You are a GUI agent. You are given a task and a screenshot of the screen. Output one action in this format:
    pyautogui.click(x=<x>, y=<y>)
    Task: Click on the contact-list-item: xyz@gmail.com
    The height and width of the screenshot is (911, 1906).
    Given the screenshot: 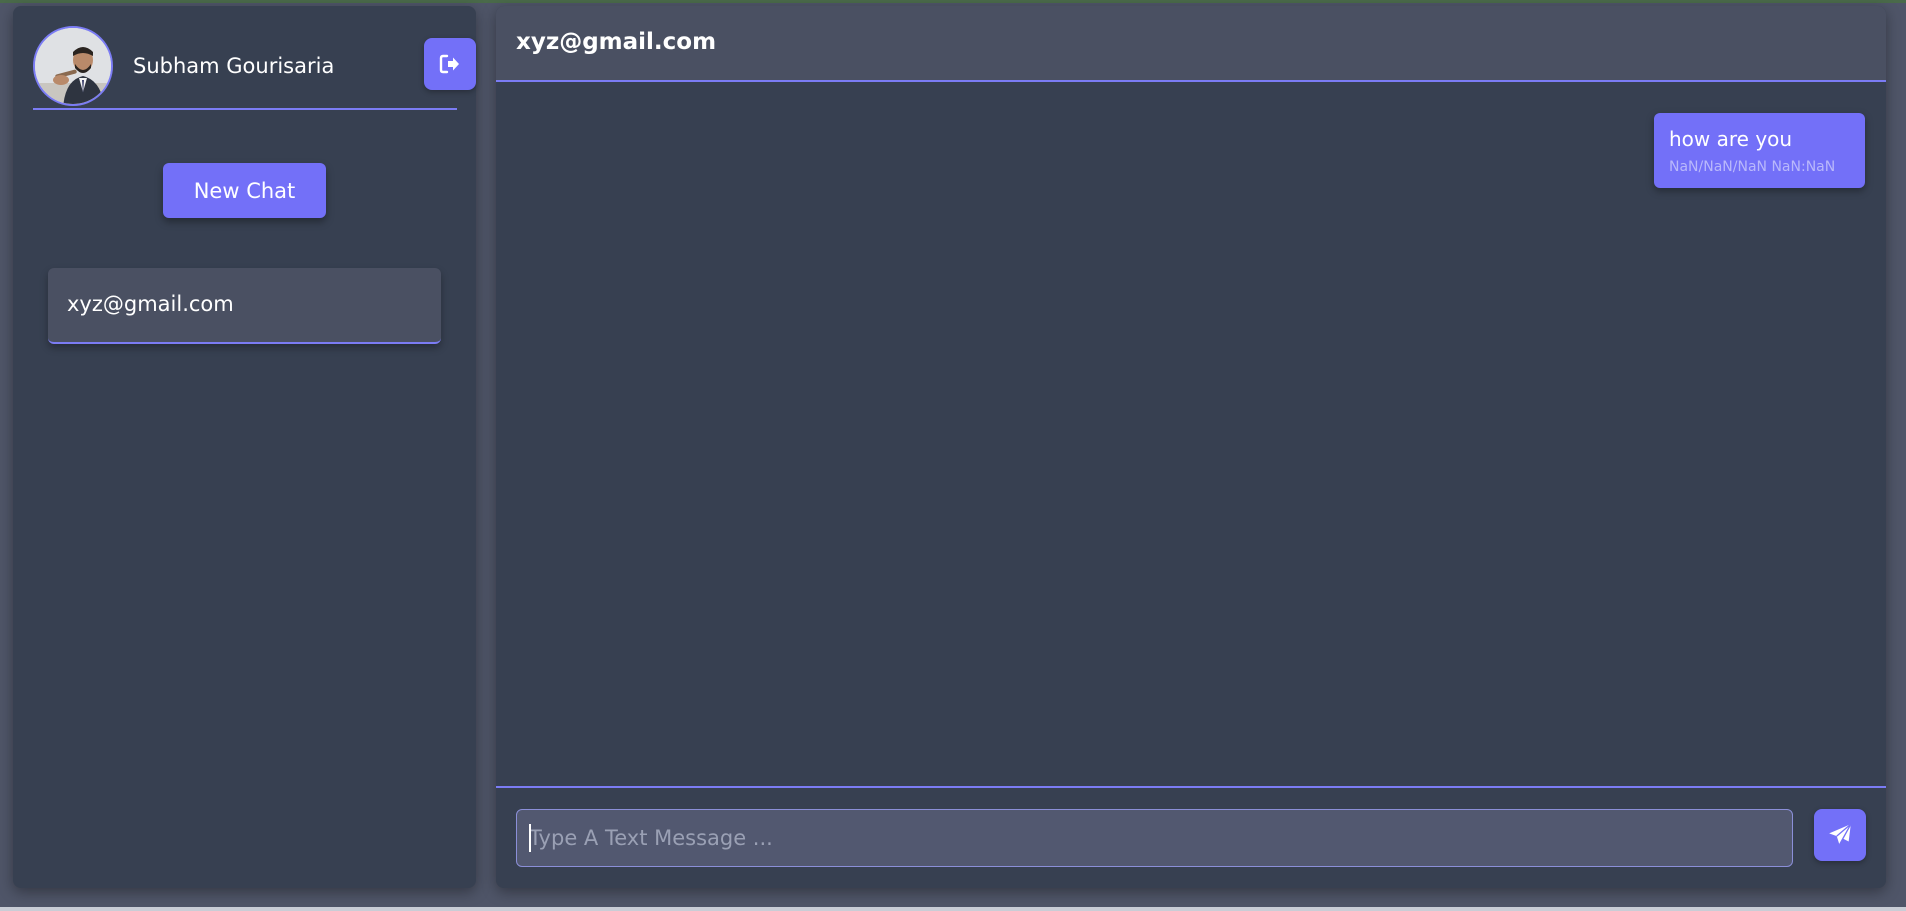 What is the action you would take?
    pyautogui.click(x=244, y=306)
    